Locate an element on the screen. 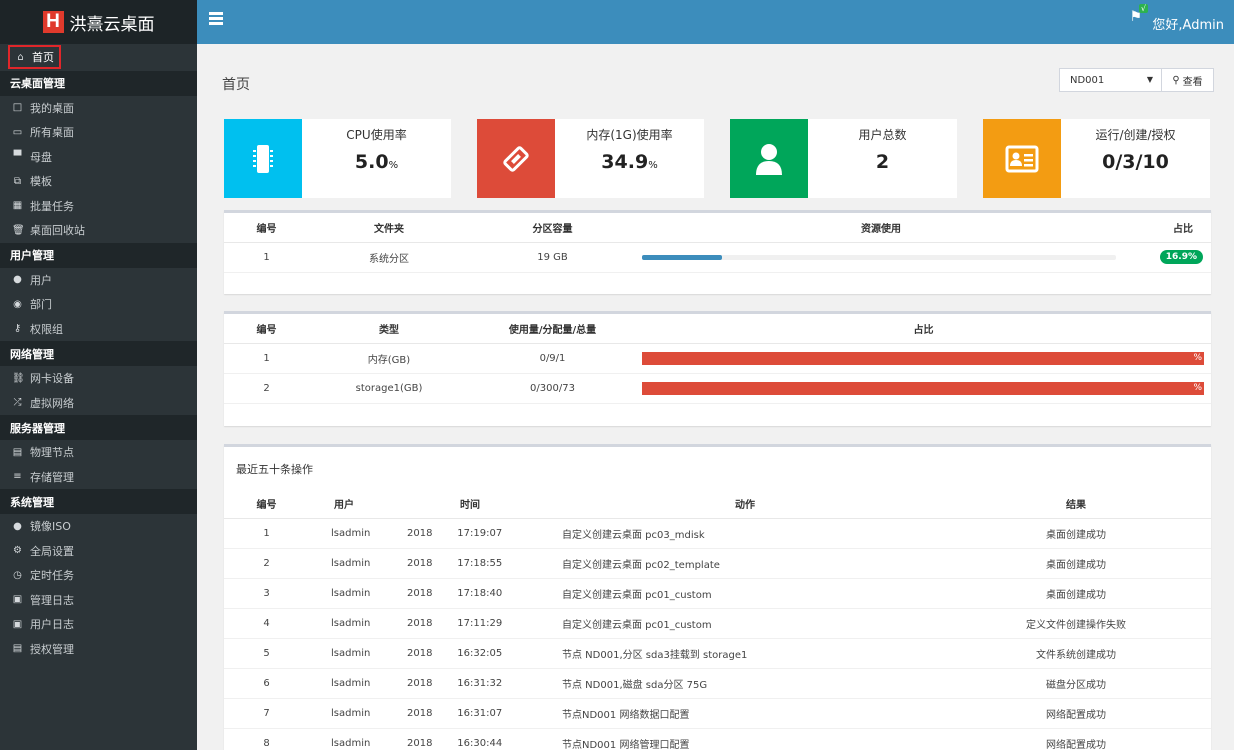 The width and height of the screenshot is (1234, 750). sidebar-group-title: 网络管理 is located at coordinates (98, 353).